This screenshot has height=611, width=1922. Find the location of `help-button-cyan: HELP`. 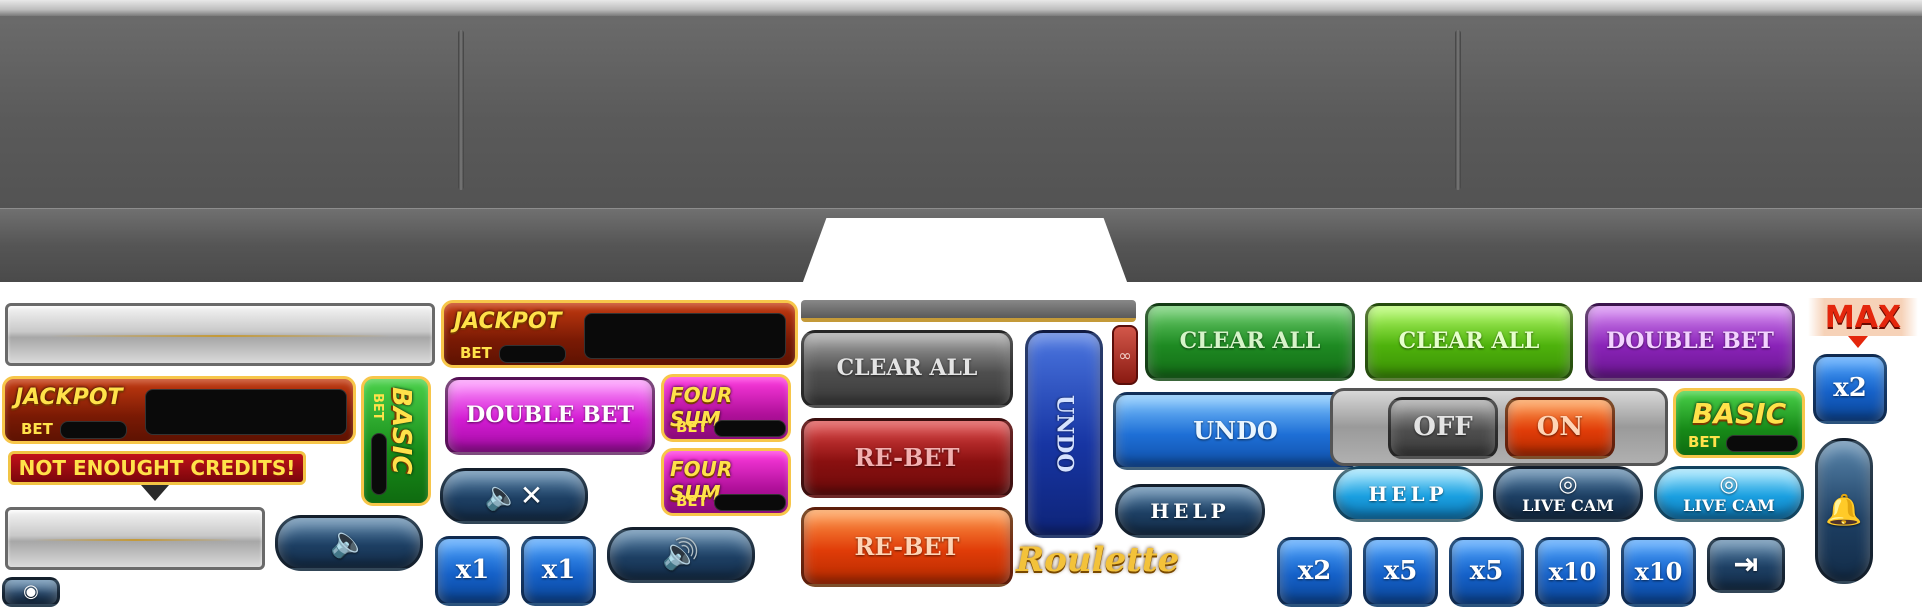

help-button-cyan: HELP is located at coordinates (1408, 494).